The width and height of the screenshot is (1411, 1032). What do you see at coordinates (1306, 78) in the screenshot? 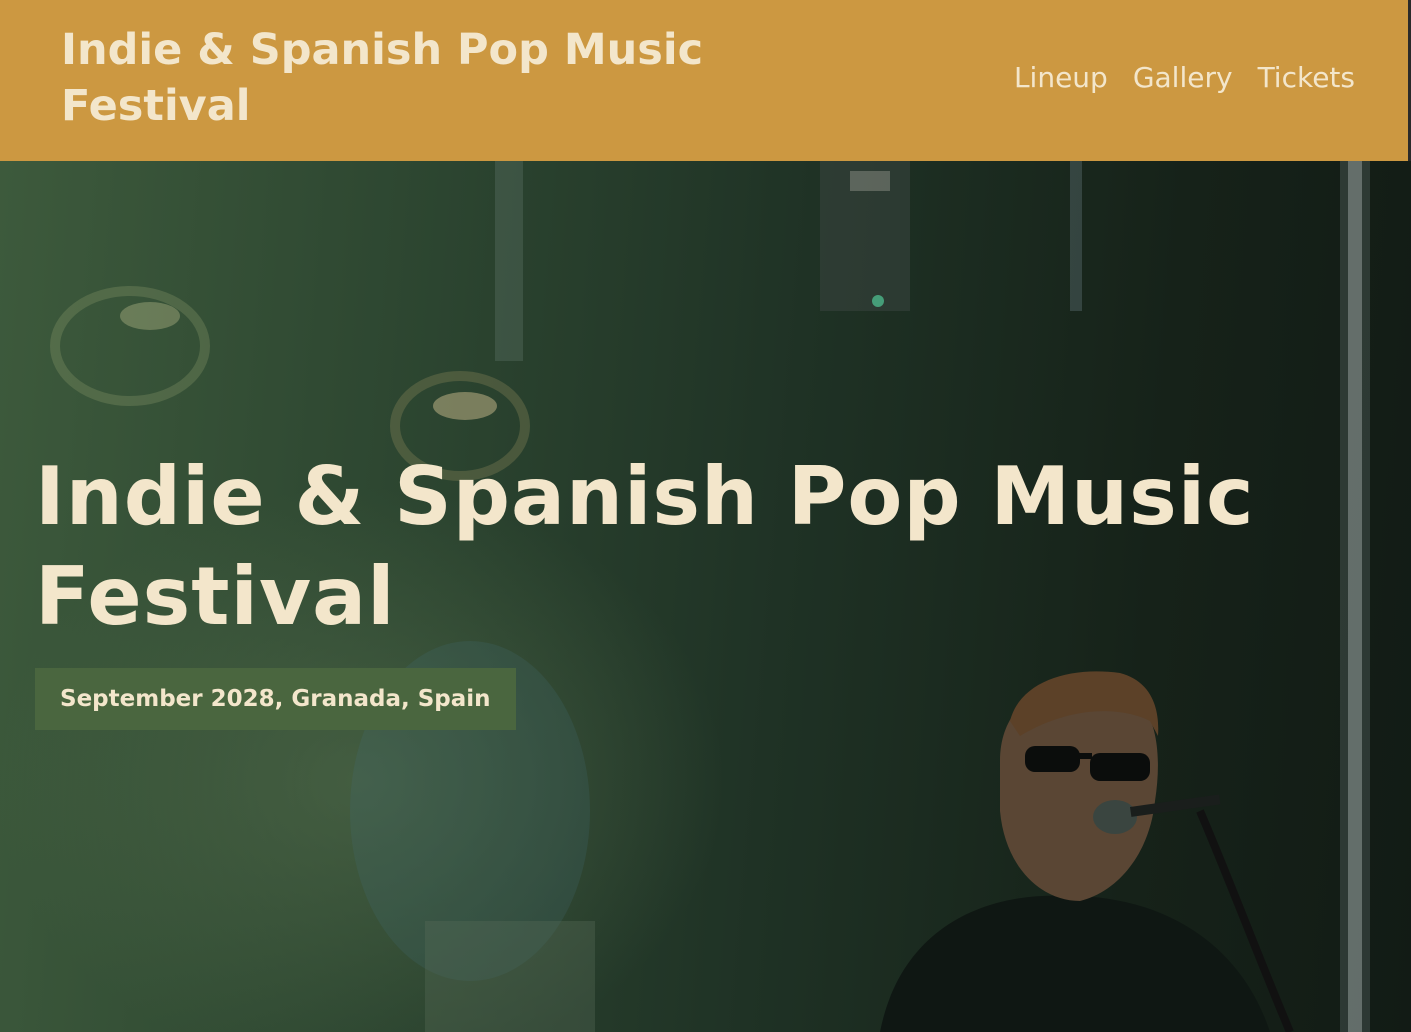
I see `nav-link-tickets: Tickets` at bounding box center [1306, 78].